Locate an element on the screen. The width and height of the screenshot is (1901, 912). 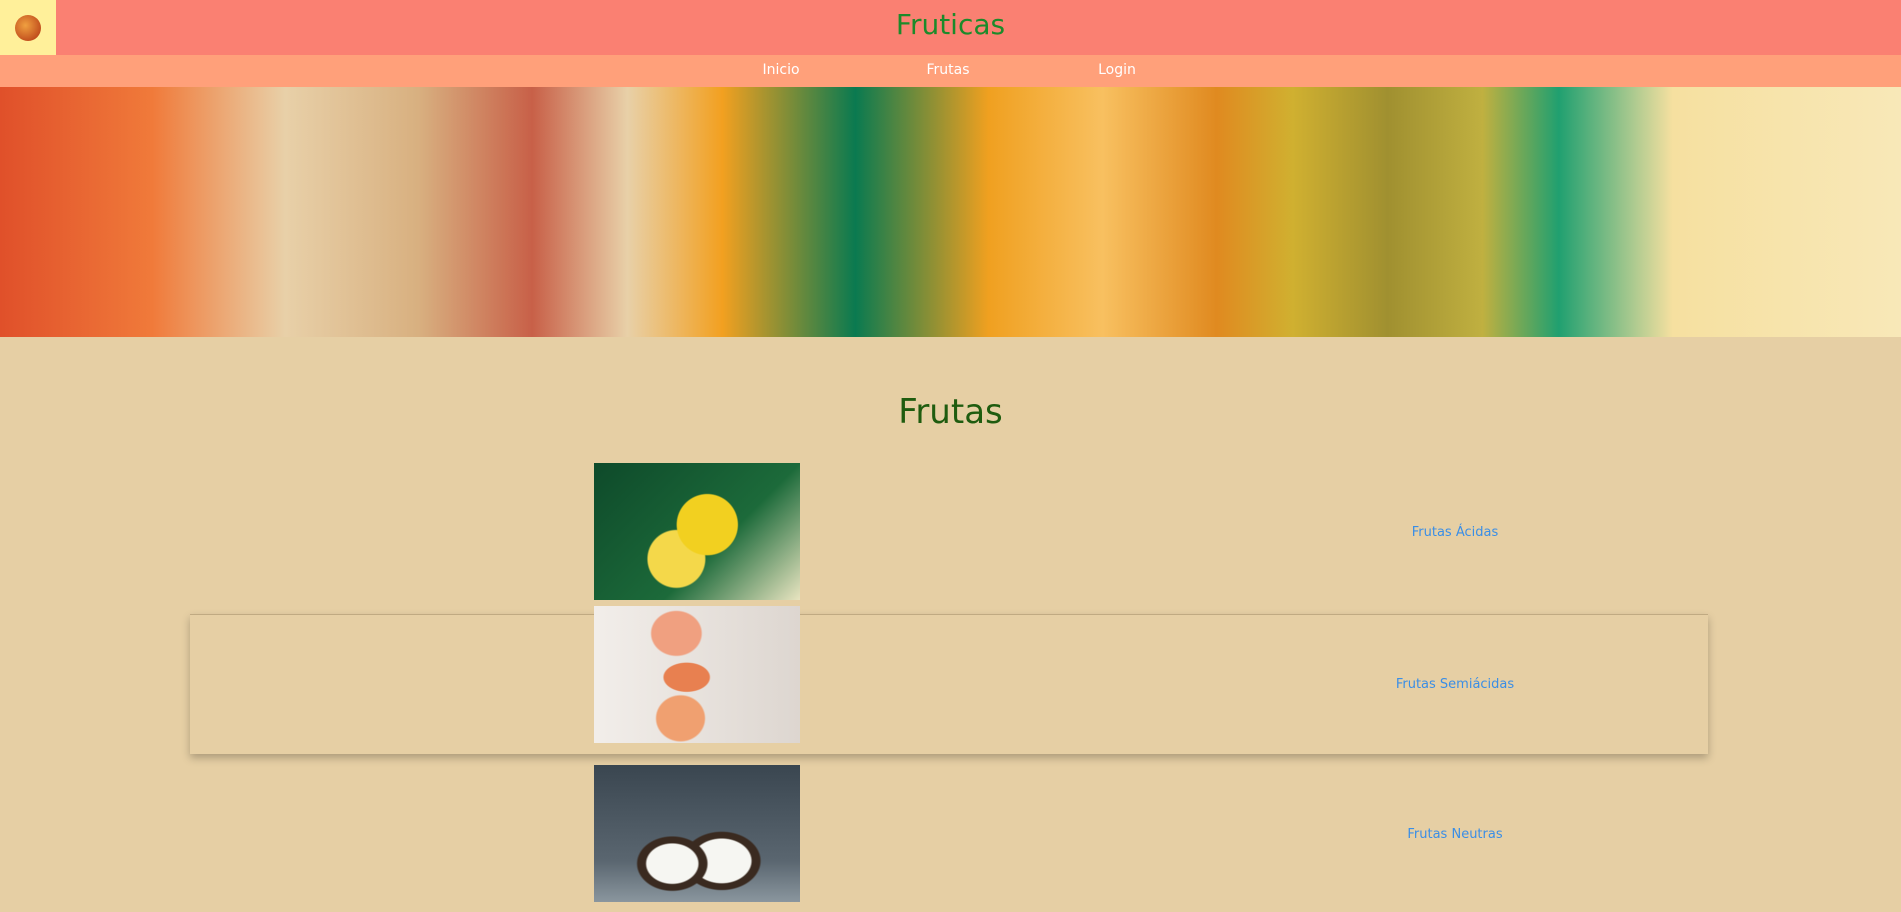
category-card-semiacidas: Frutas Semiácidas is located at coordinates (949, 680).